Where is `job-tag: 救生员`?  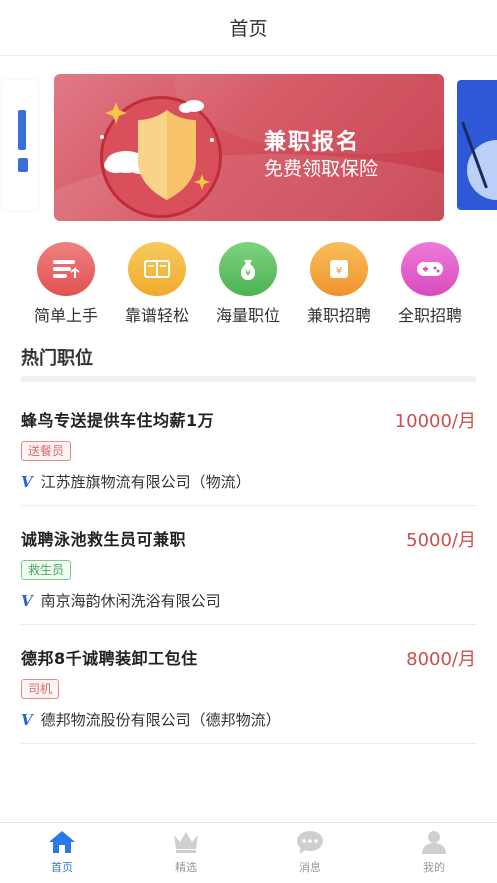 job-tag: 救生员 is located at coordinates (46, 570).